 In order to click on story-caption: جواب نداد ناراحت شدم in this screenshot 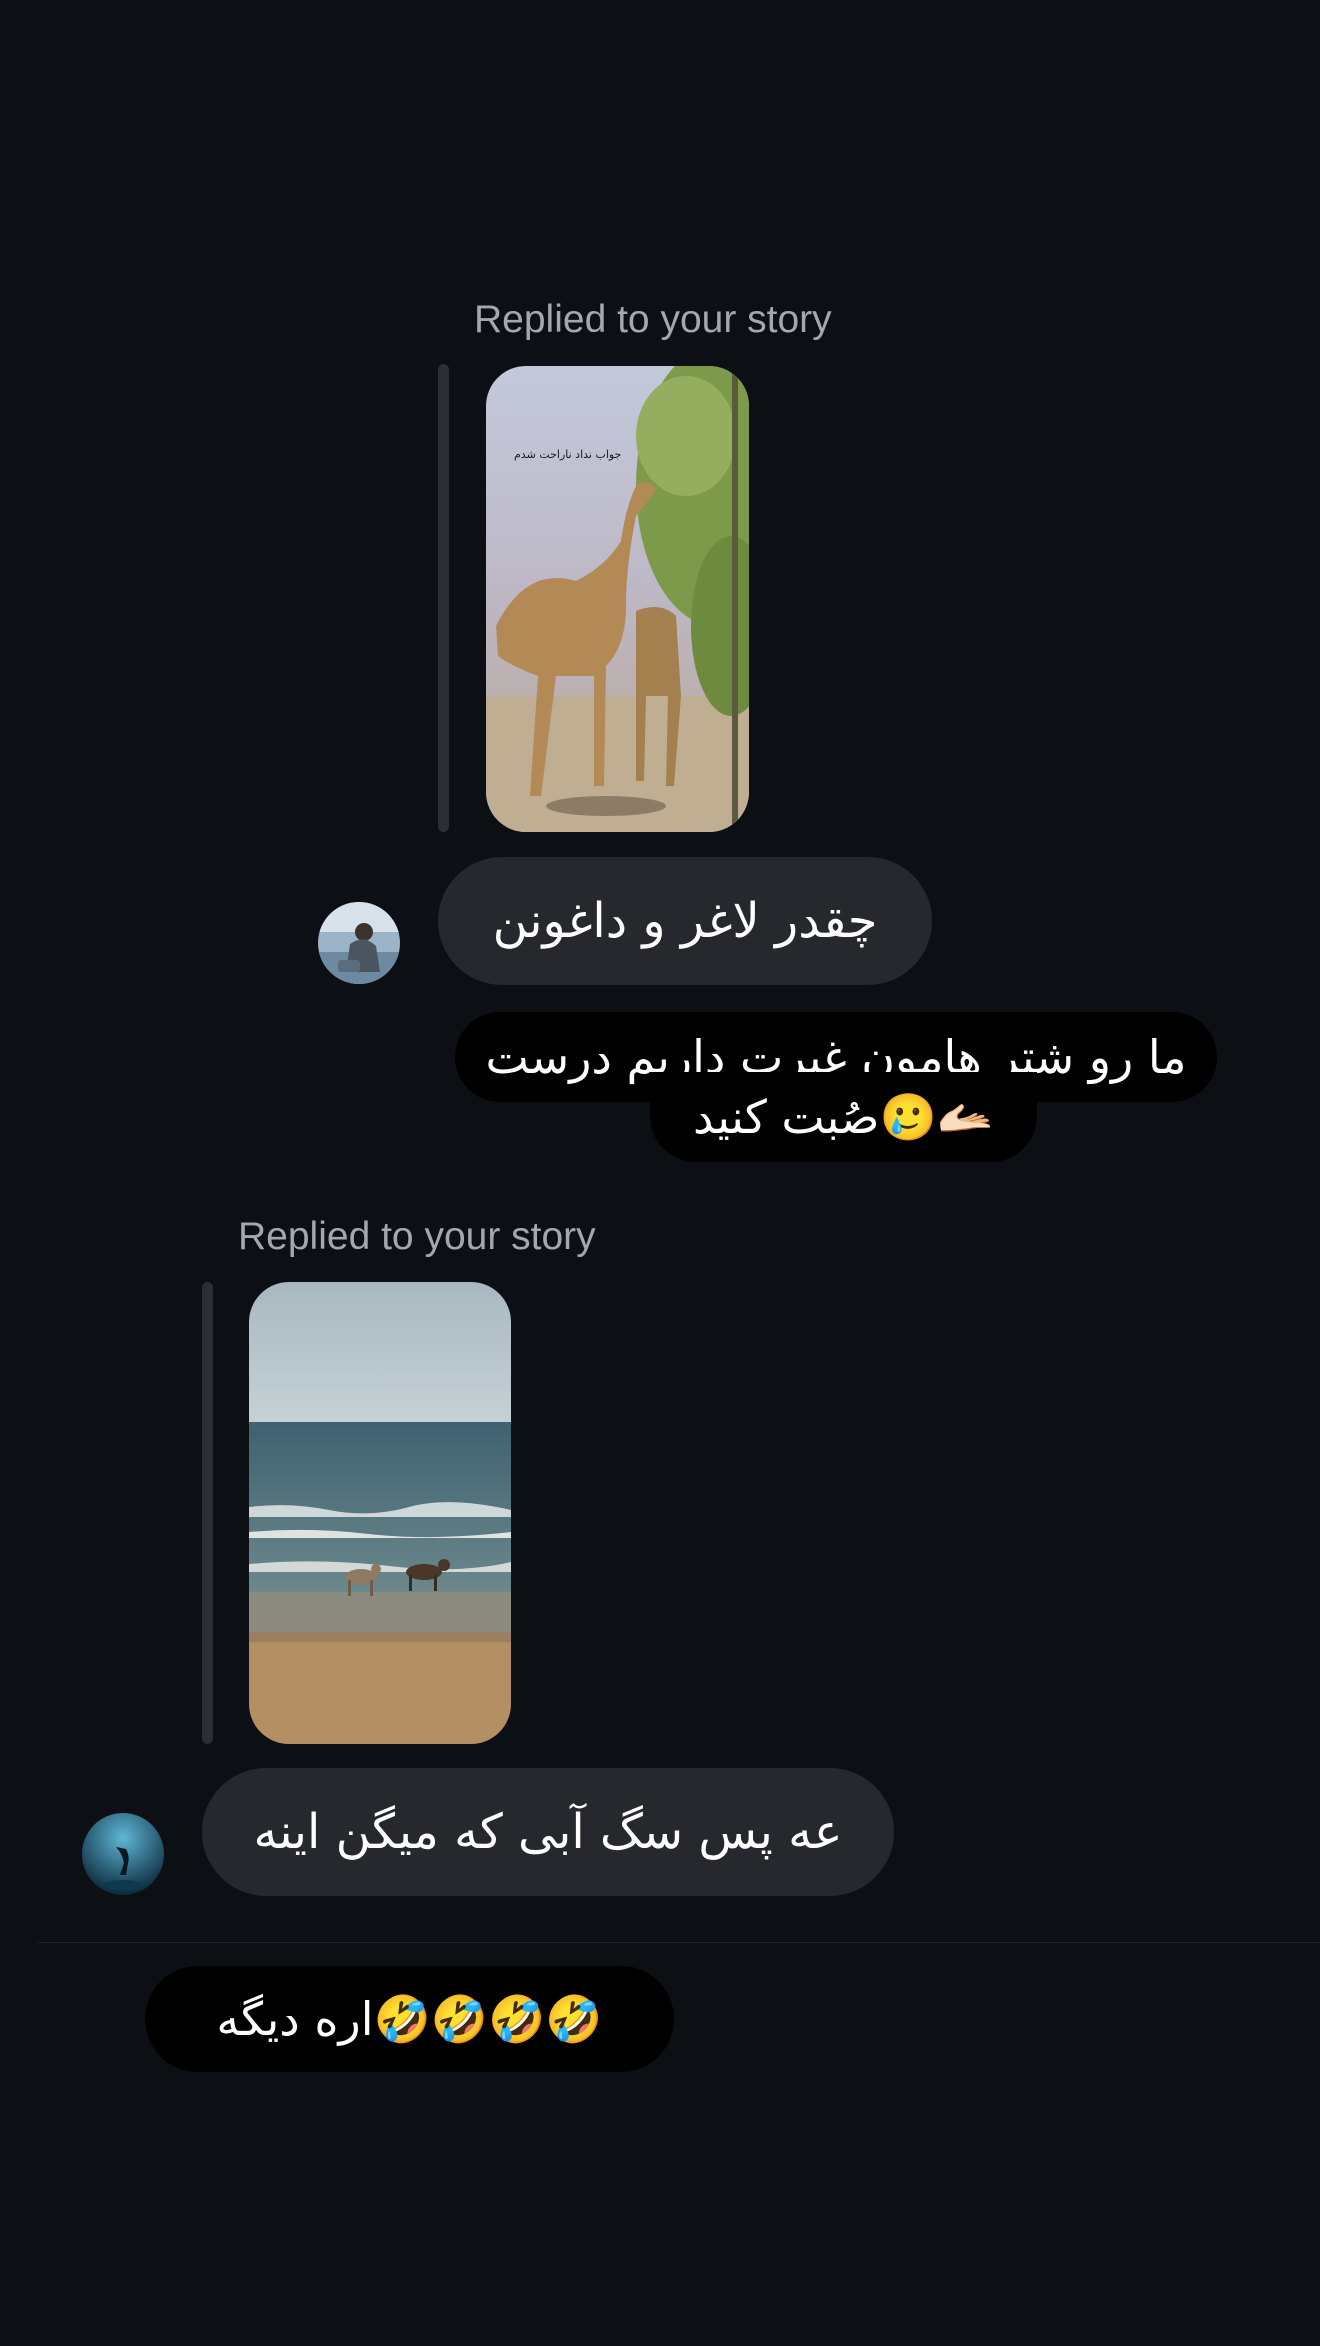, I will do `click(568, 454)`.